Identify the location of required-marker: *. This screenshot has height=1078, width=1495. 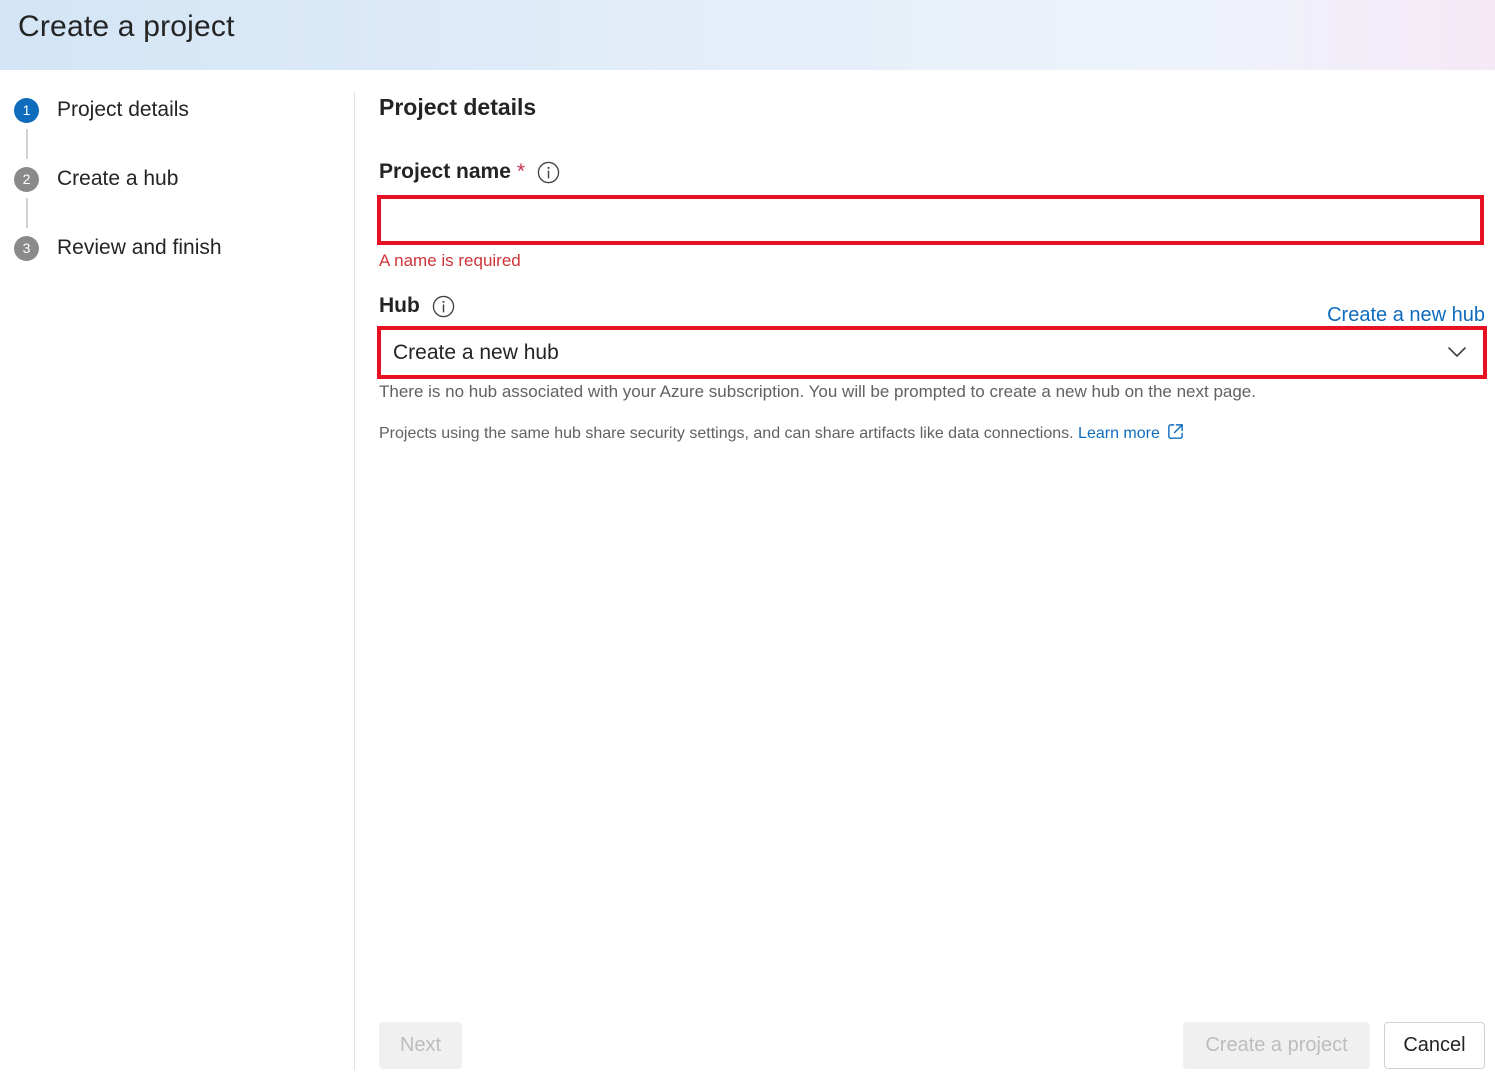
(521, 171).